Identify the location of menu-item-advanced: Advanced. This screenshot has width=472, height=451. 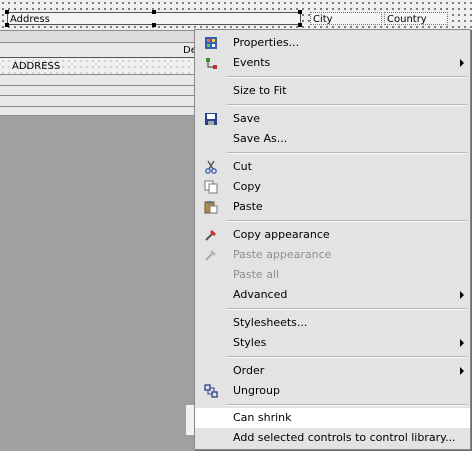
(332, 295).